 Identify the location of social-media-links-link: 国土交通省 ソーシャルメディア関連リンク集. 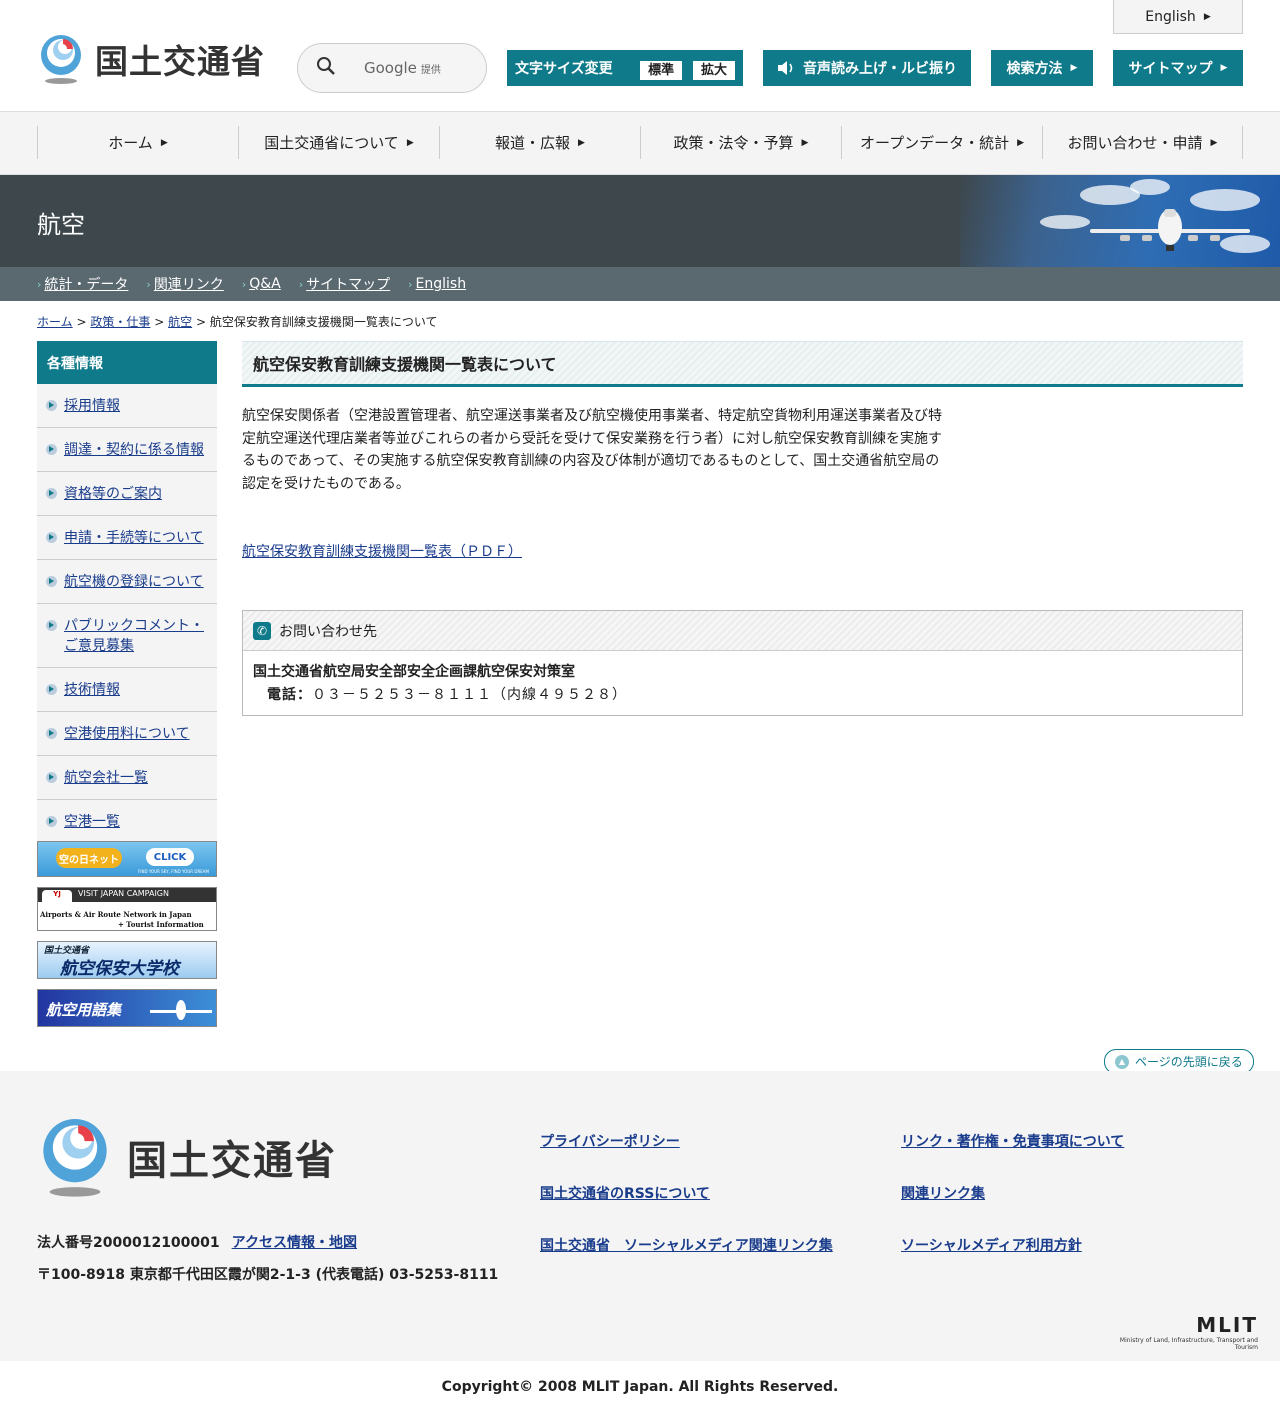
(686, 1261).